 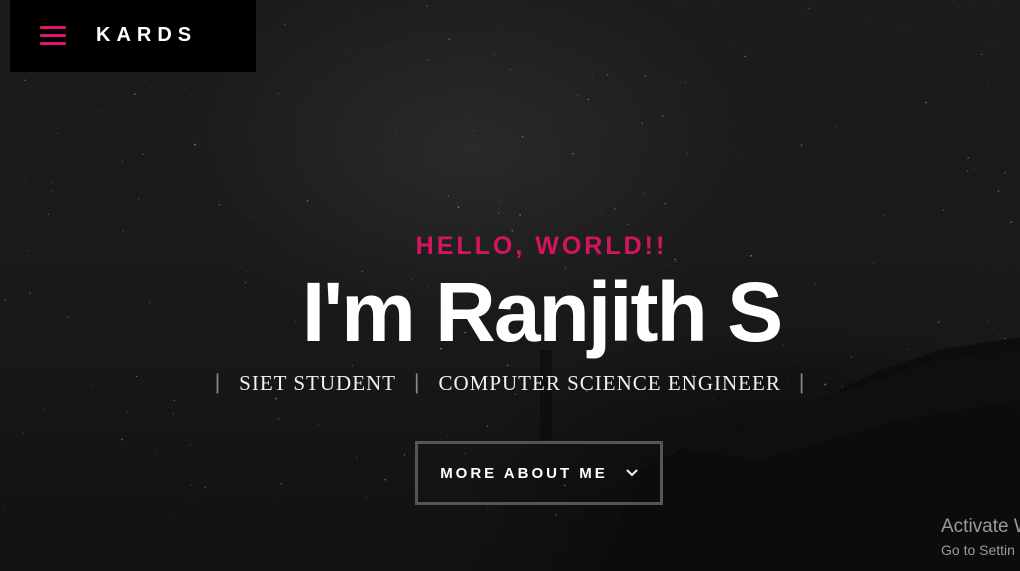 I want to click on activate-windows-watermark: Activate W Go to Settin, so click(x=980, y=538).